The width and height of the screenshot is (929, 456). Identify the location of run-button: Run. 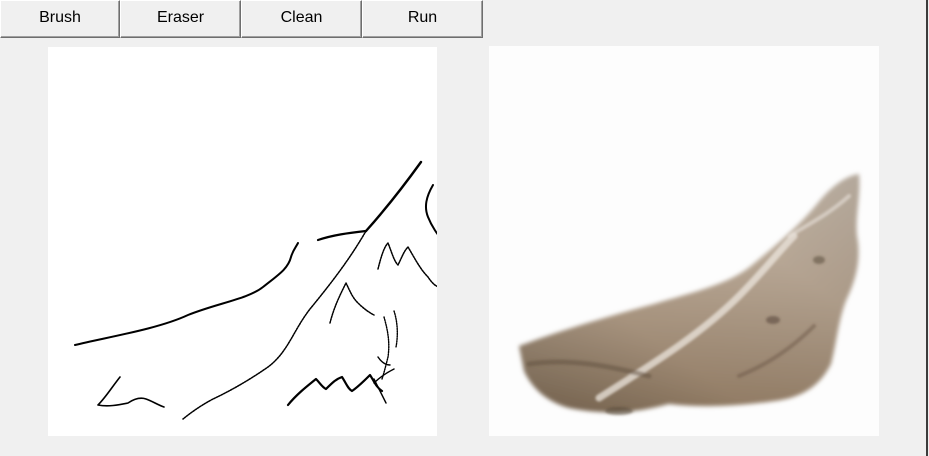
(422, 19).